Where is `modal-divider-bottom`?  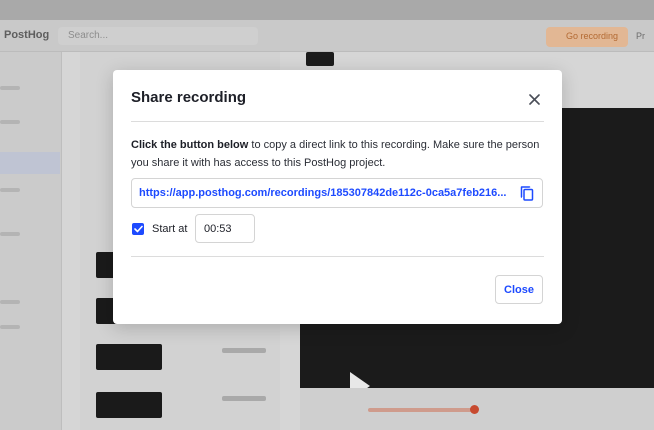 modal-divider-bottom is located at coordinates (337, 256).